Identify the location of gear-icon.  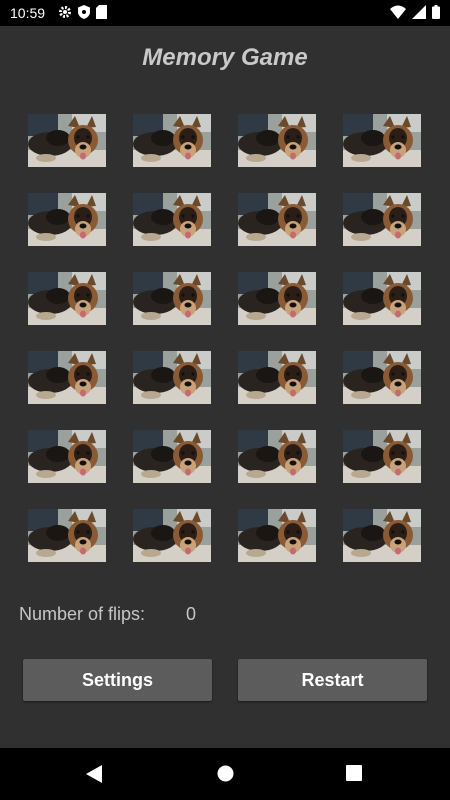
(65, 14).